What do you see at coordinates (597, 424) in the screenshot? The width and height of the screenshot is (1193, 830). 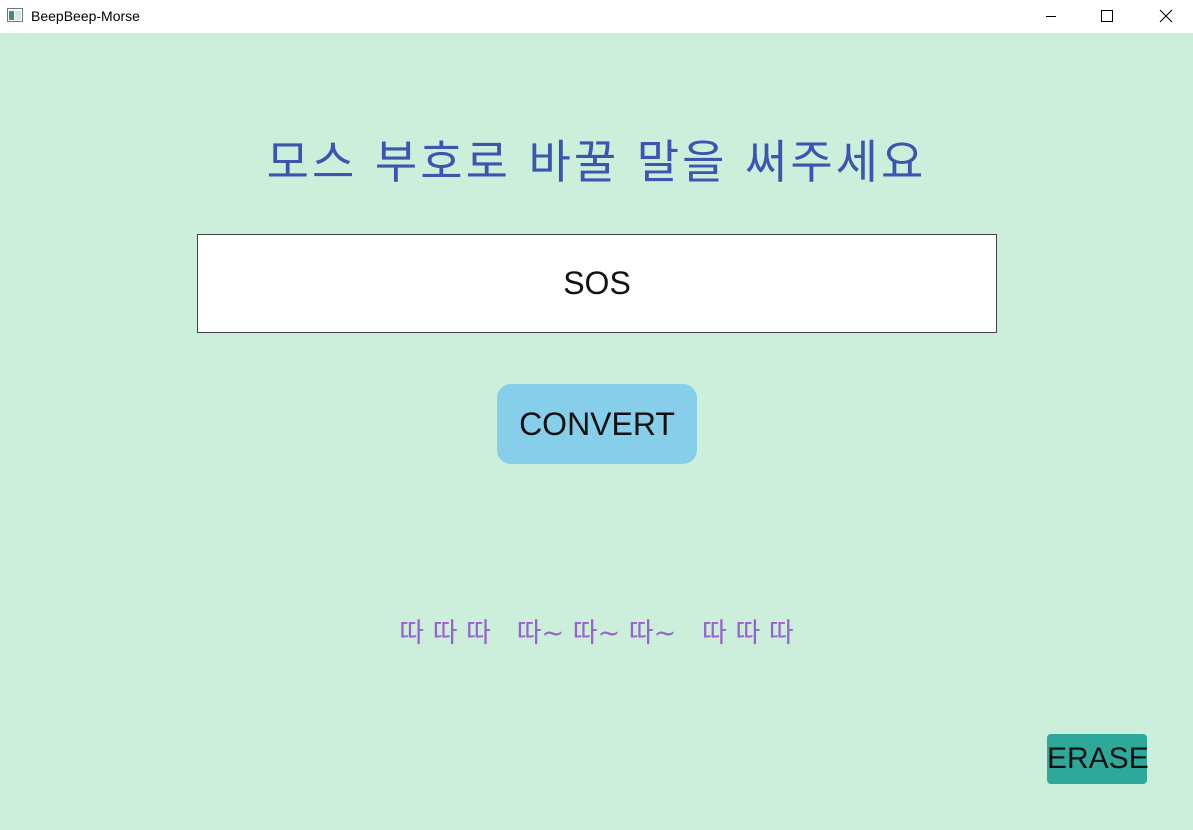 I see `convert-button: CONVERT` at bounding box center [597, 424].